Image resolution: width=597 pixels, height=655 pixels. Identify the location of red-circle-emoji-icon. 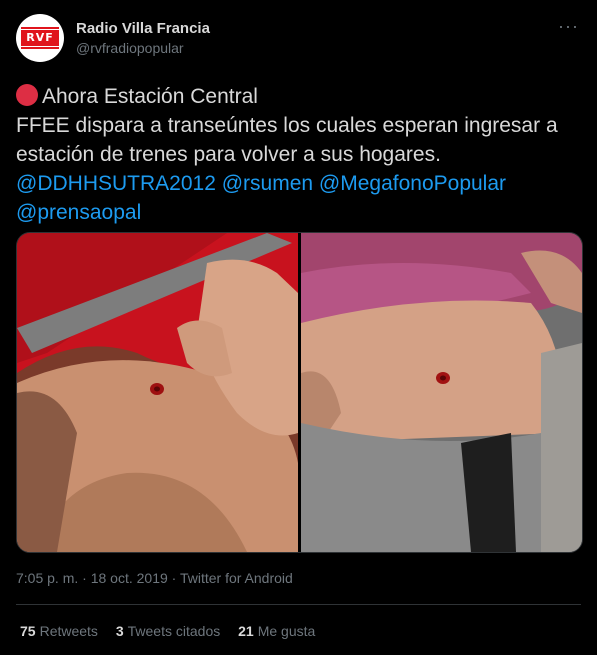
(27, 95).